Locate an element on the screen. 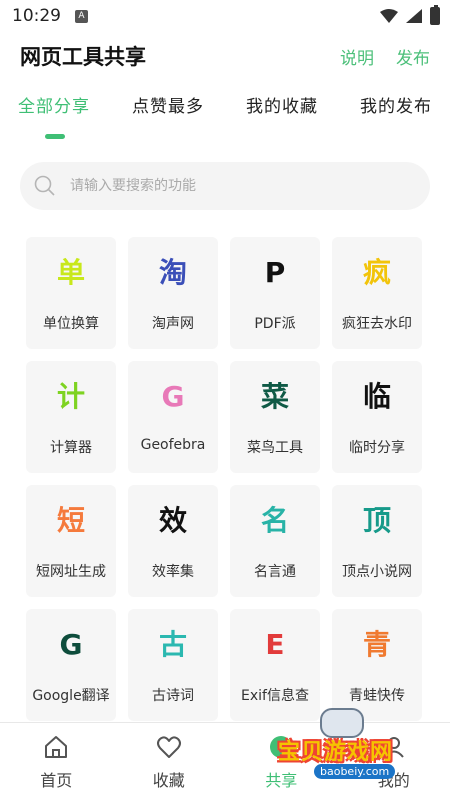  tool-label: Exif信息查 is located at coordinates (275, 696).